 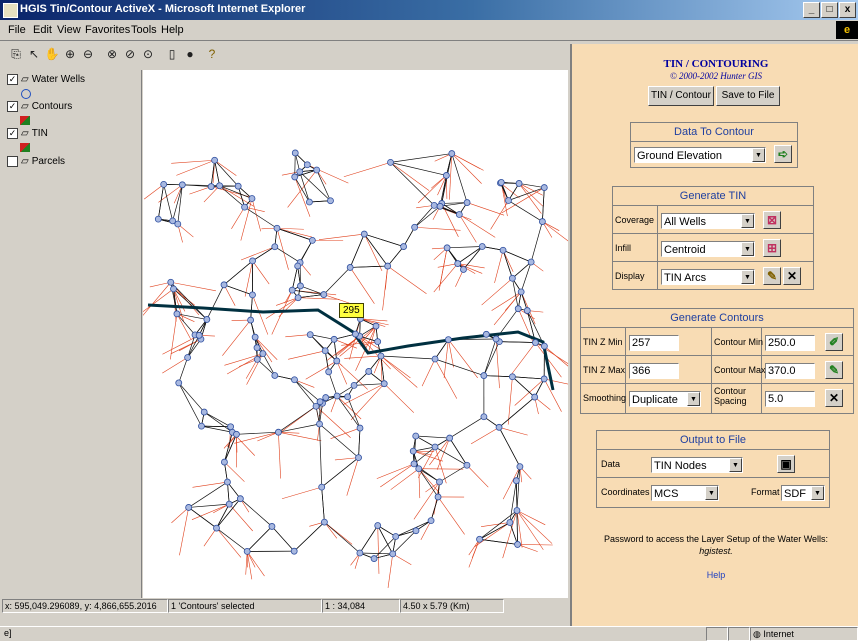 What do you see at coordinates (16, 54) in the screenshot?
I see `copy-icon: ⎘` at bounding box center [16, 54].